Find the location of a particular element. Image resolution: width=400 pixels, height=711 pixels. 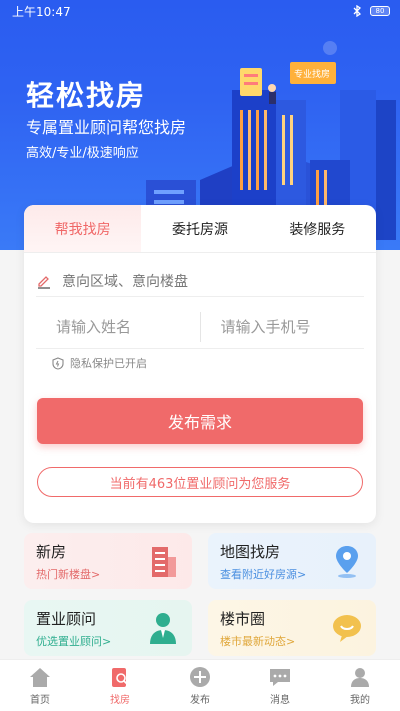

tab-decoration-service: 装修服务 is located at coordinates (317, 228).